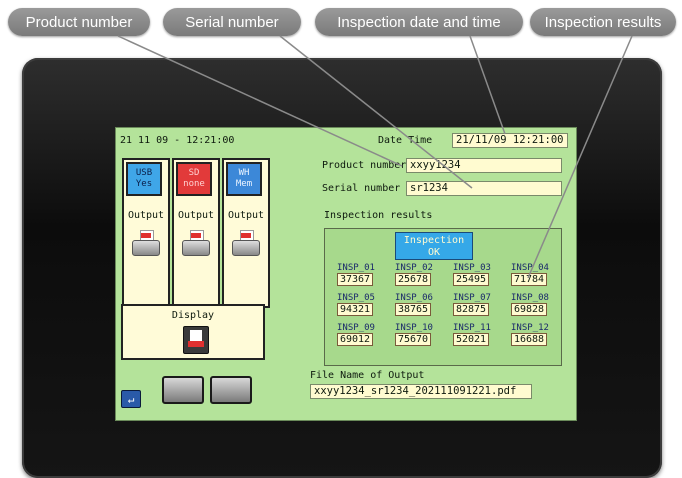 The height and width of the screenshot is (478, 682). I want to click on serial-number-field: sr1234, so click(484, 188).